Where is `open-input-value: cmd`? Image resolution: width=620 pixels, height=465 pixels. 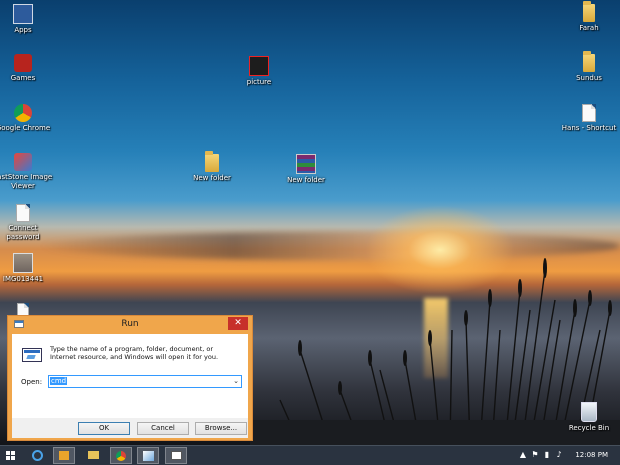
open-input-value: cmd is located at coordinates (59, 381).